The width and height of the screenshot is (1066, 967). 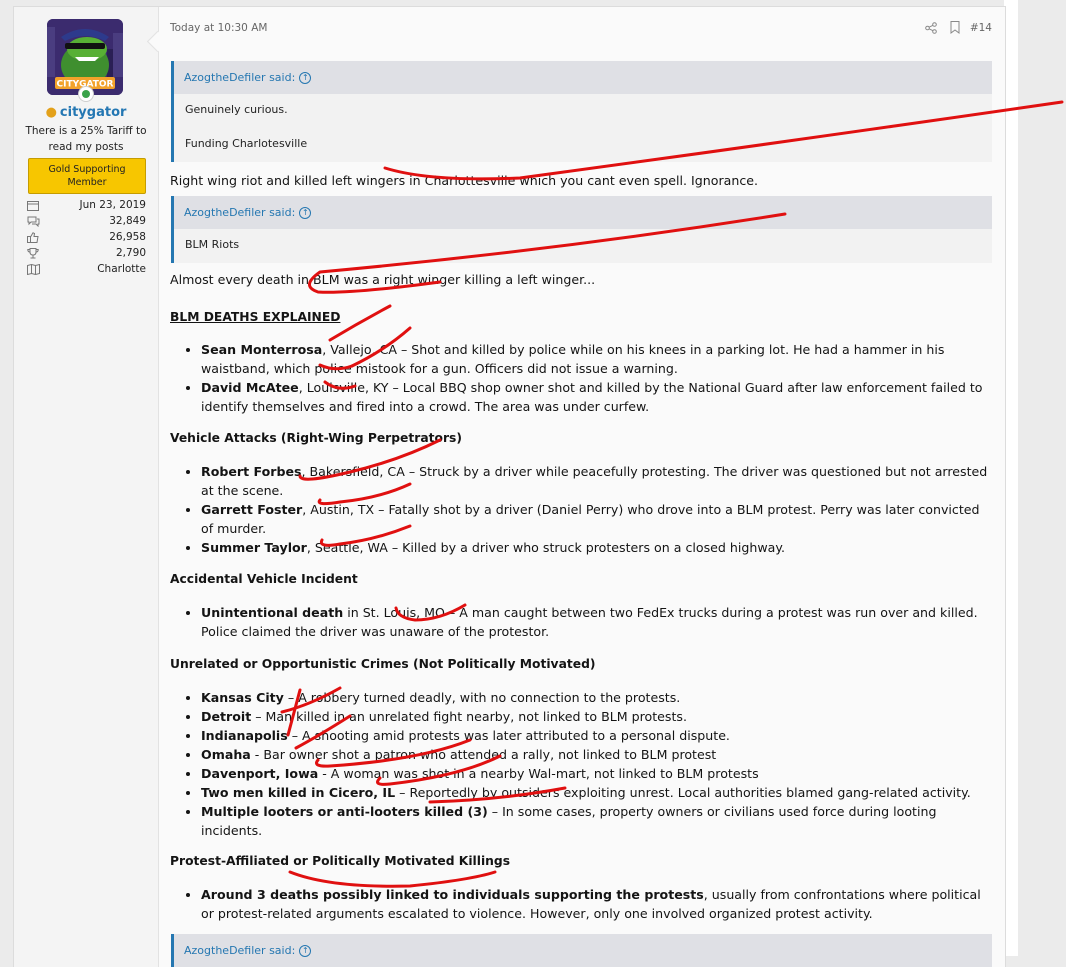 I want to click on share-icon, so click(x=931, y=28).